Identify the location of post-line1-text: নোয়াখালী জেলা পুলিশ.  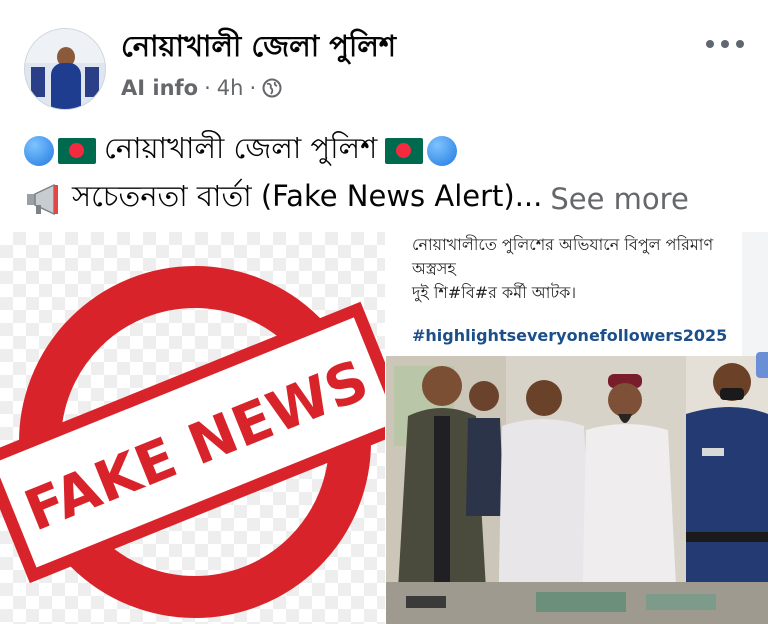
(241, 148).